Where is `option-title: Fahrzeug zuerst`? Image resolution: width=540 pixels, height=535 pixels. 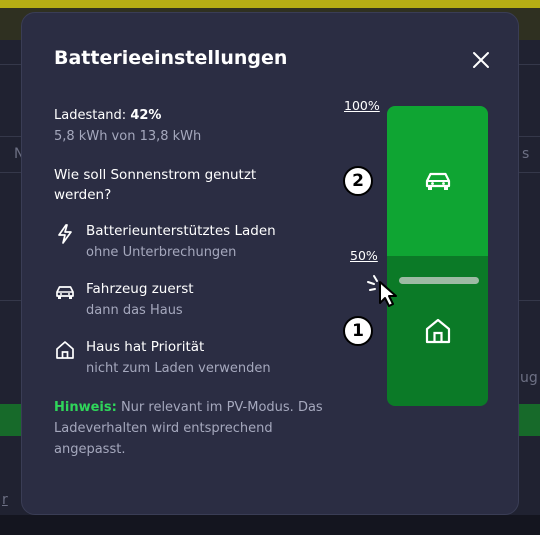 option-title: Fahrzeug zuerst is located at coordinates (140, 289).